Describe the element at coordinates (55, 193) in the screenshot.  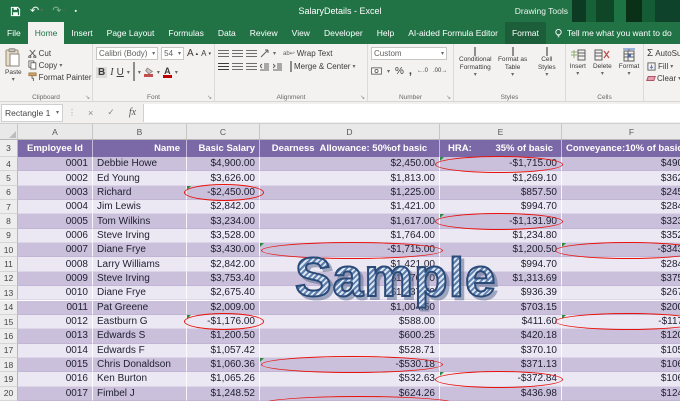
I see `cell-id: 0003` at that location.